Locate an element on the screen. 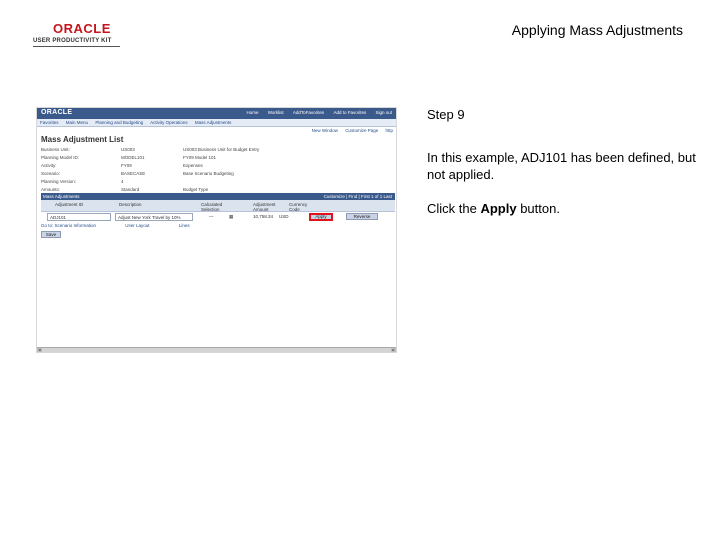 Image resolution: width=720 pixels, height=540 pixels. menu-mass-adjustments: Mass Adjustments is located at coordinates (213, 122).